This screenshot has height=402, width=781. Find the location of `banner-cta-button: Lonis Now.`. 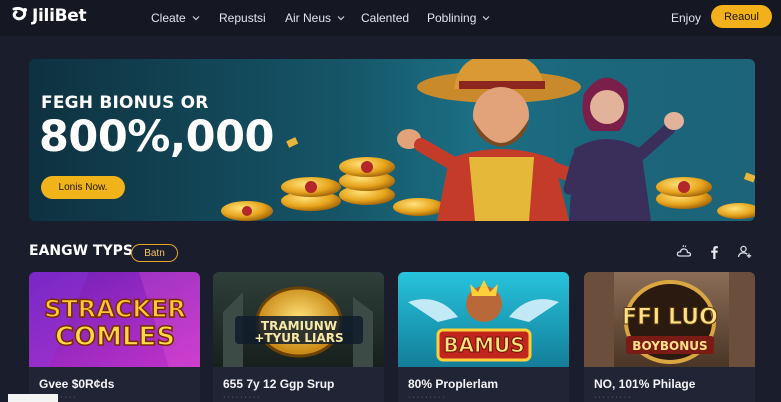

banner-cta-button: Lonis Now. is located at coordinates (83, 187).